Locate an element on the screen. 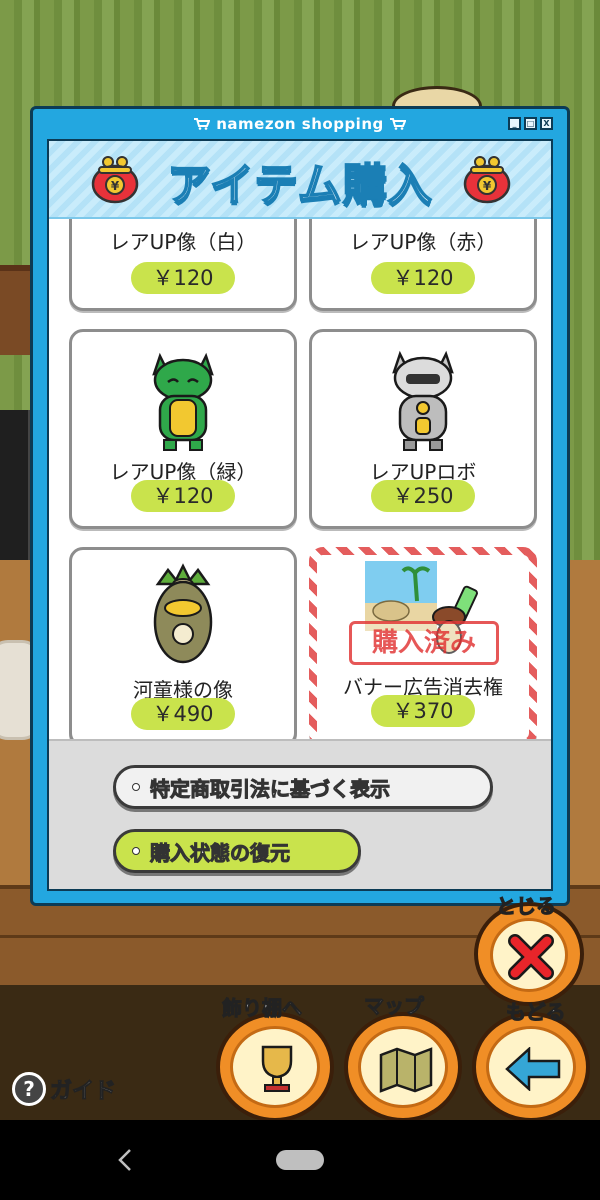 This screenshot has height=1200, width=600. window-close-button: X is located at coordinates (546, 123).